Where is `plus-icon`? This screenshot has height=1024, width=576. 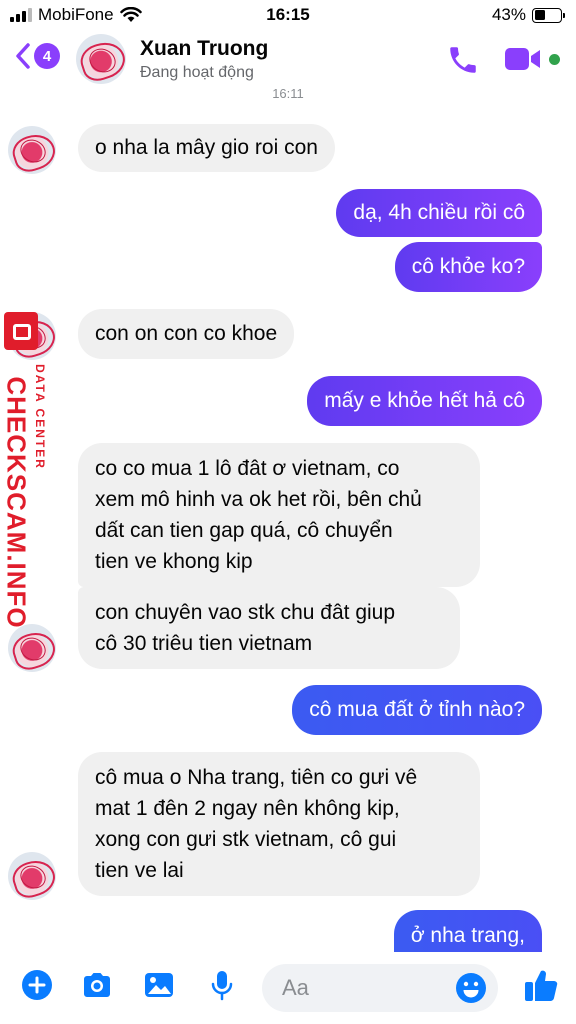
plus-icon is located at coordinates (37, 985).